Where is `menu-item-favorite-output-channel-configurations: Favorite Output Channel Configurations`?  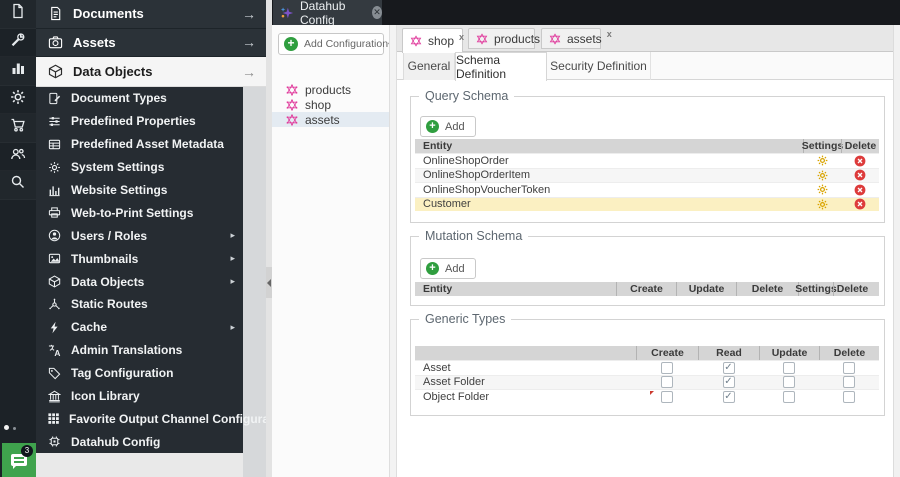 menu-item-favorite-output-channel-configurations: Favorite Output Channel Configurations is located at coordinates (167, 418).